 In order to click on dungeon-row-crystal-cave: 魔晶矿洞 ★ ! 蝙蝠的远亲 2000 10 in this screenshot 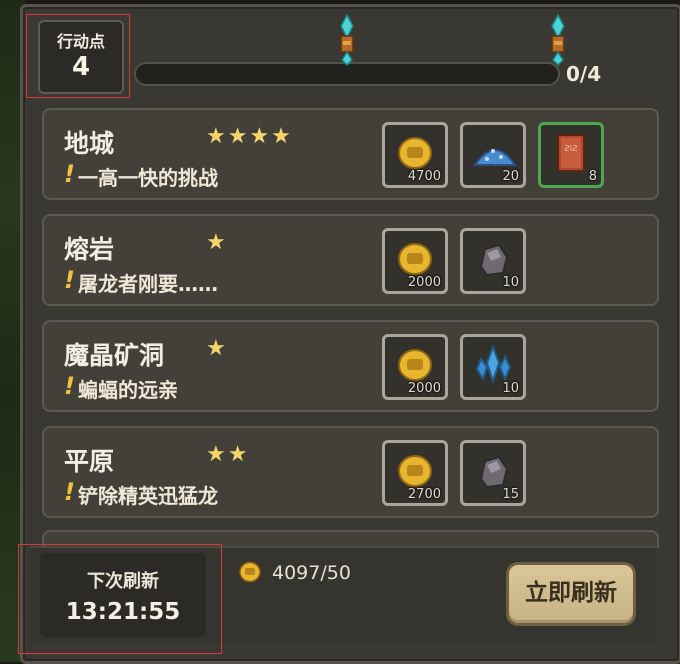, I will do `click(350, 366)`.